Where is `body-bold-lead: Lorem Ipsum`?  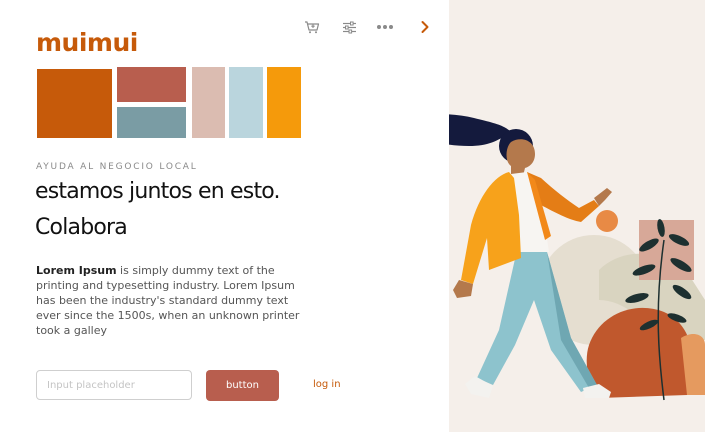
body-bold-lead: Lorem Ipsum is located at coordinates (76, 270).